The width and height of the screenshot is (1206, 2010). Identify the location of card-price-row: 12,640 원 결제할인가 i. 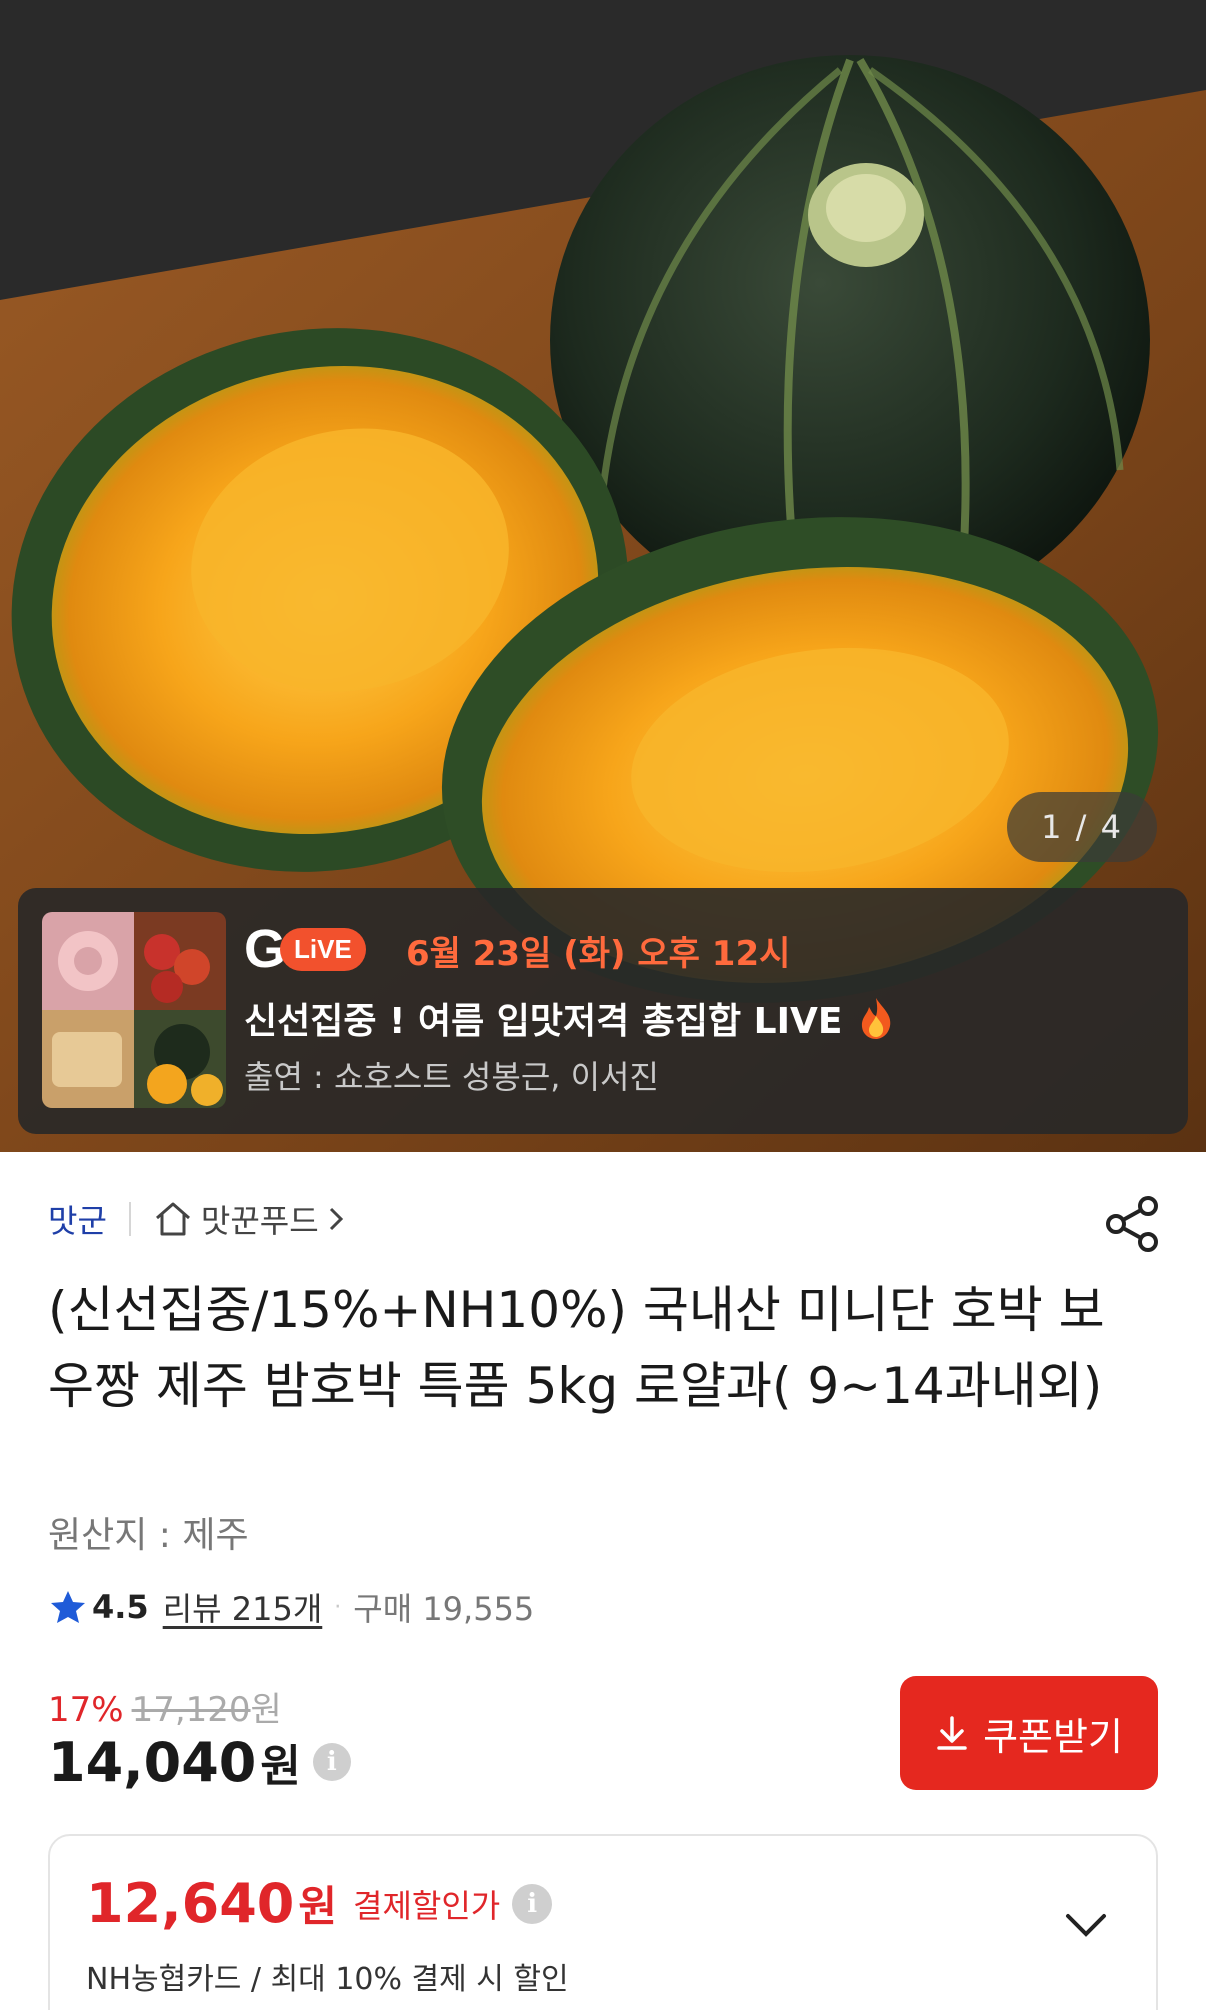
(319, 1903).